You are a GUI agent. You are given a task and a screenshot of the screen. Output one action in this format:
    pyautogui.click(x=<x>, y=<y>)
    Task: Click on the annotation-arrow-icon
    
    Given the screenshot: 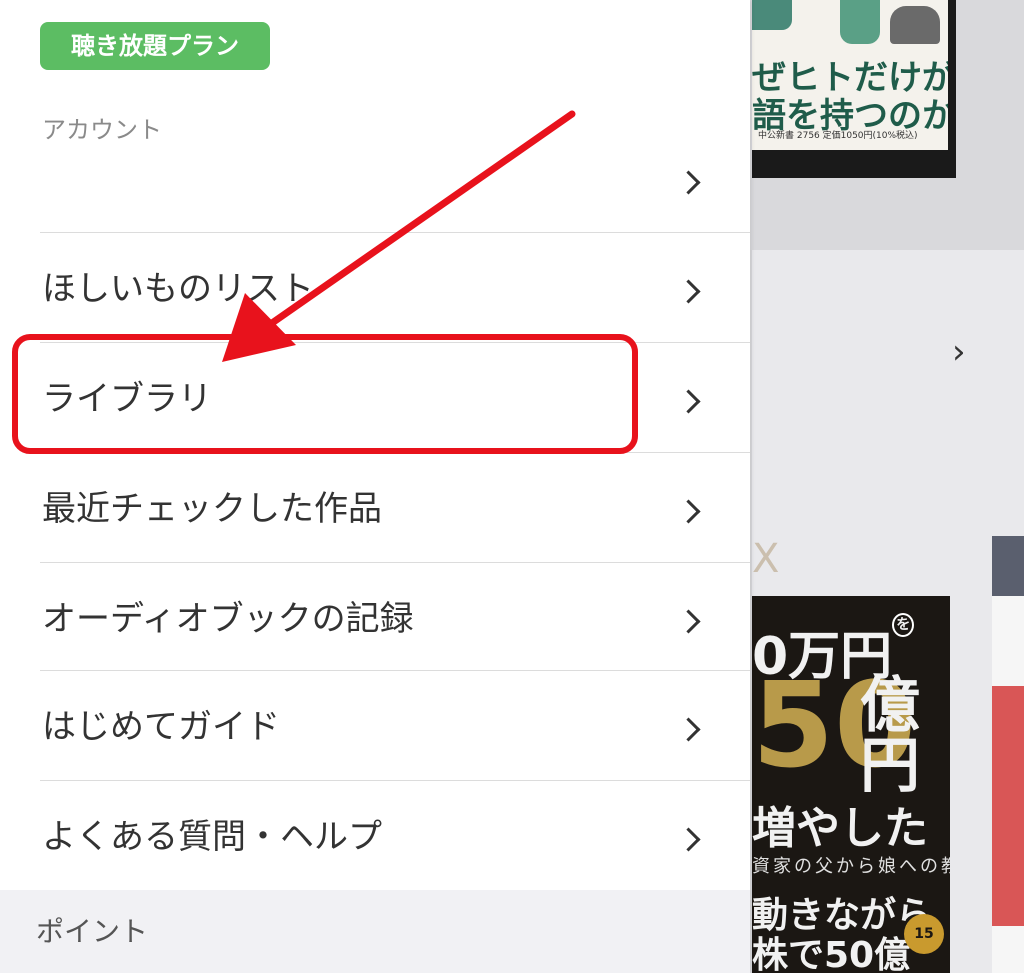 What is the action you would take?
    pyautogui.click(x=399, y=236)
    